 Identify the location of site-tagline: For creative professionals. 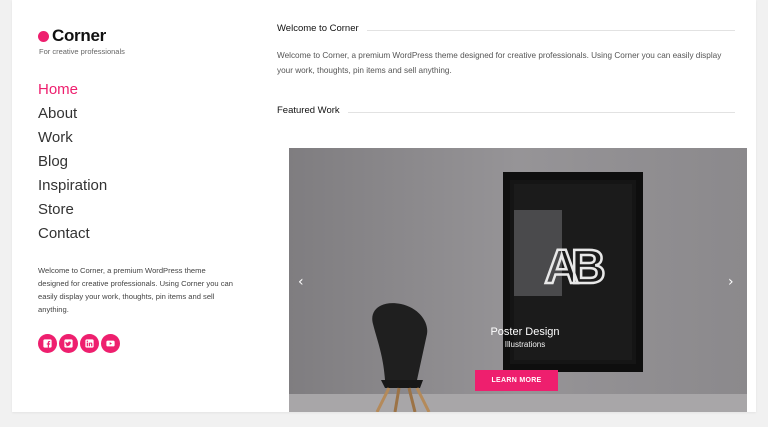
(82, 51).